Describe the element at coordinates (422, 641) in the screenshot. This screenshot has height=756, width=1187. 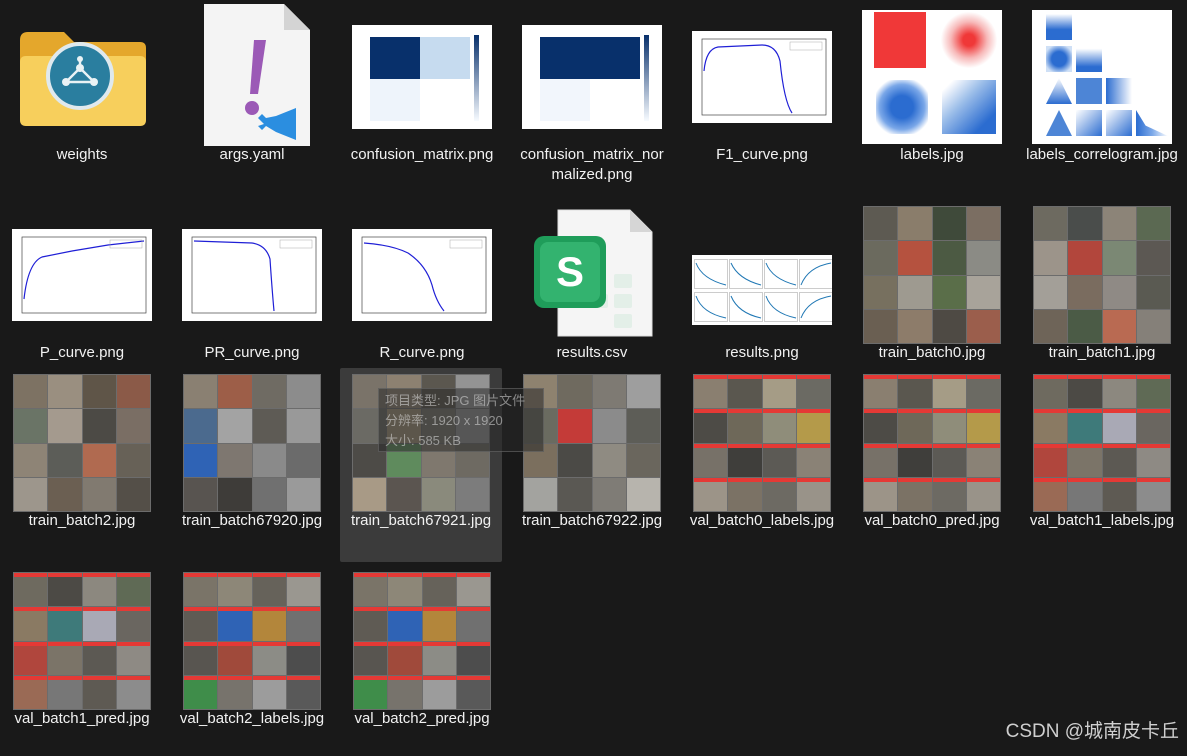
I see `val-batch2-pred-thumbnail` at that location.